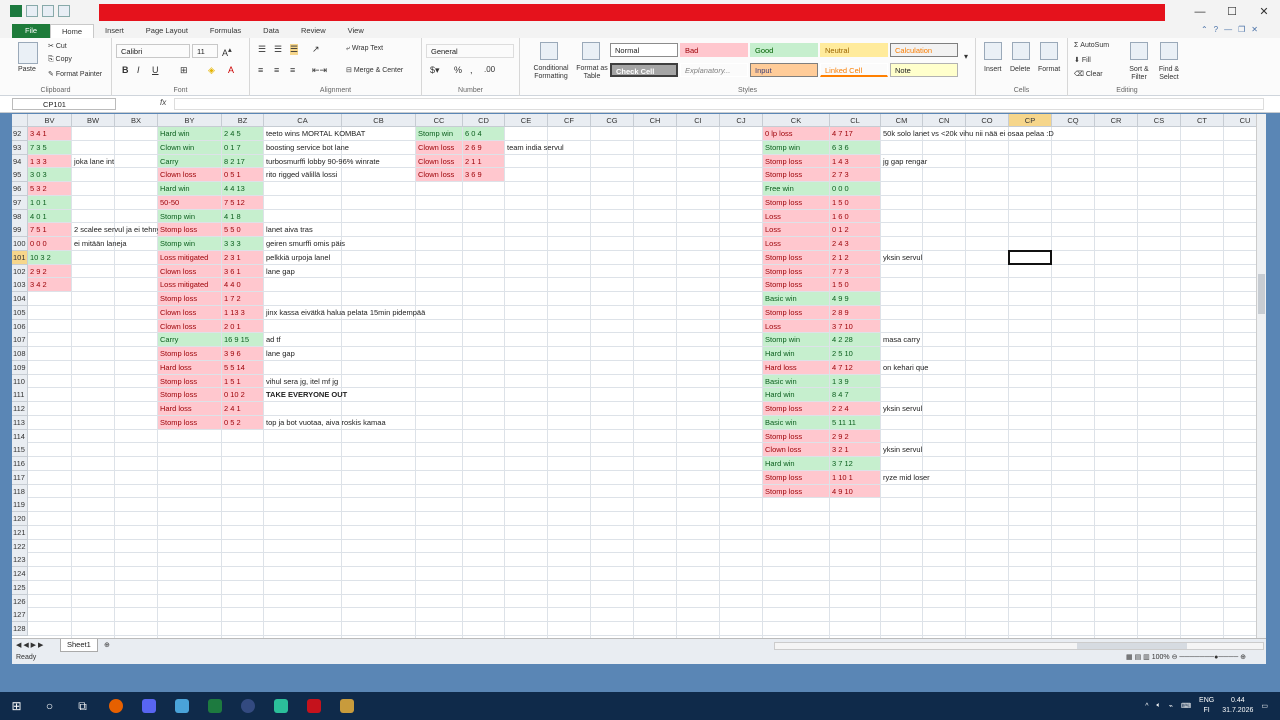 The image size is (1280, 720). Describe the element at coordinates (796, 477) in the screenshot. I see `cell-ck117: Stomp loss` at that location.